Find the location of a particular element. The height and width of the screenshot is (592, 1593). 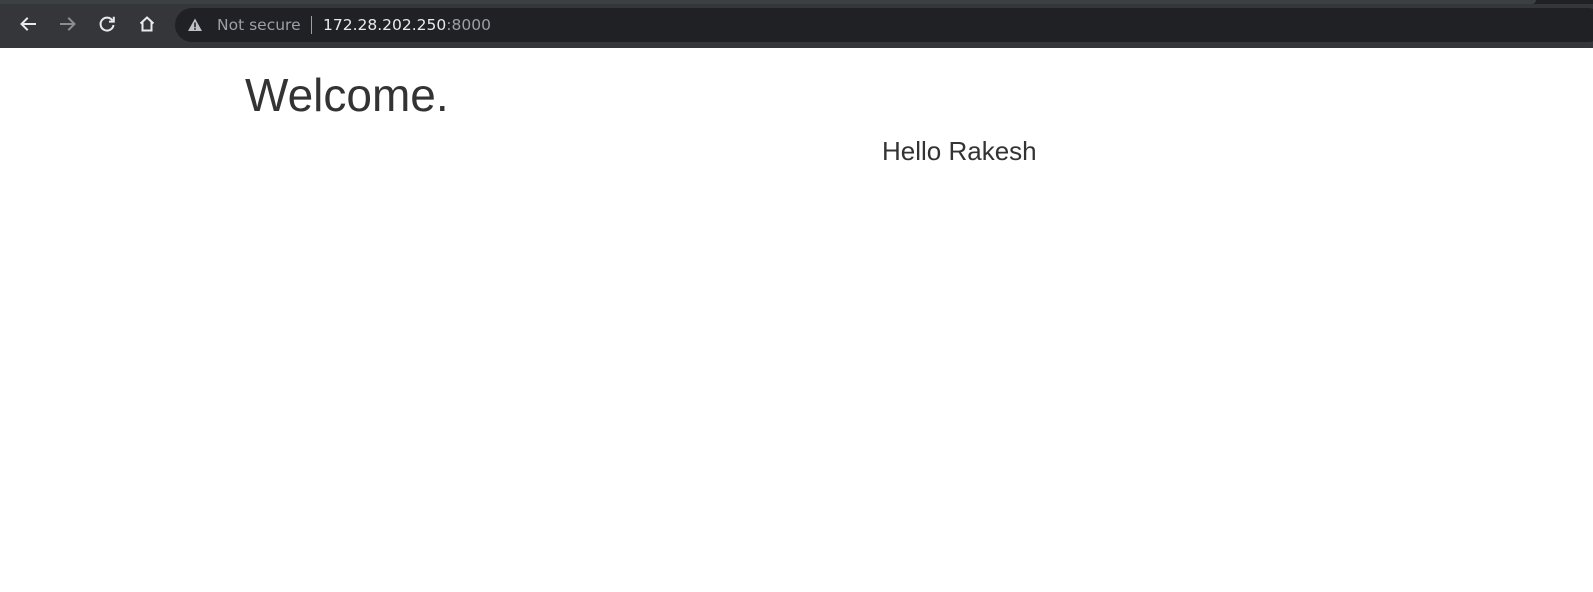

reload-icon is located at coordinates (107, 24).